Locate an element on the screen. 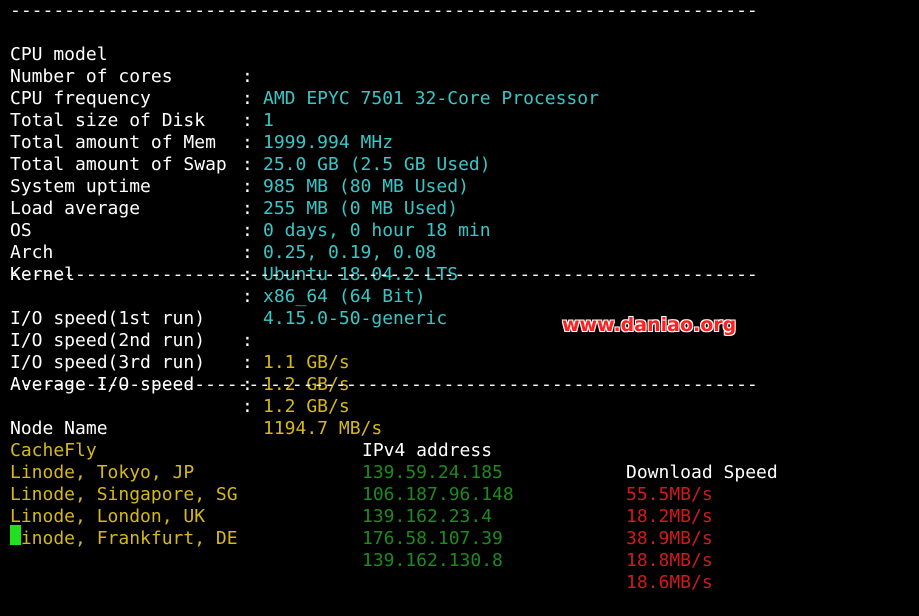  info-row-cores: Number of cores : 1 is located at coordinates (462, 87).